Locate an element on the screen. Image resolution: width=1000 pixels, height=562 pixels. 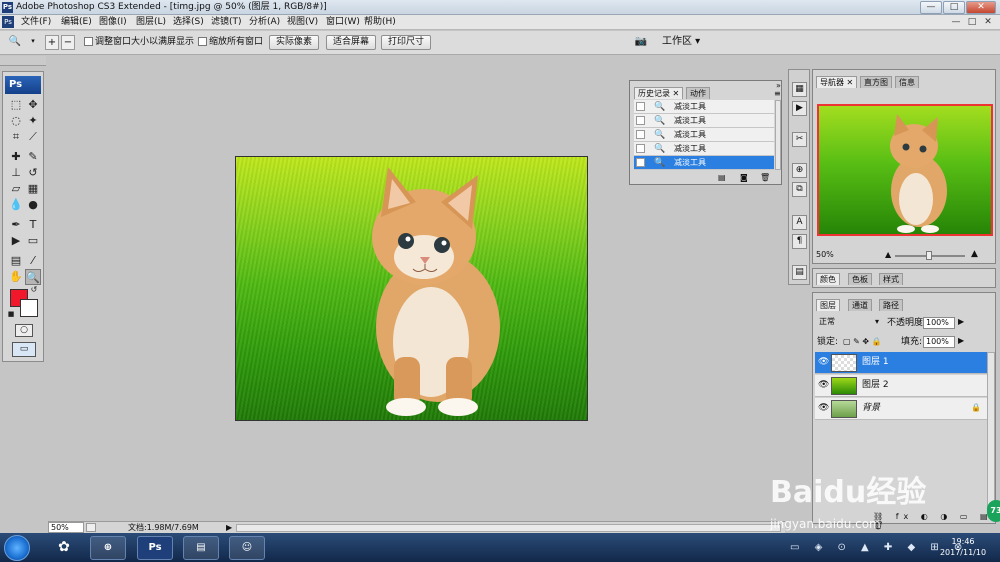
pen-tool-icon: ✒ is located at coordinates (16, 225).